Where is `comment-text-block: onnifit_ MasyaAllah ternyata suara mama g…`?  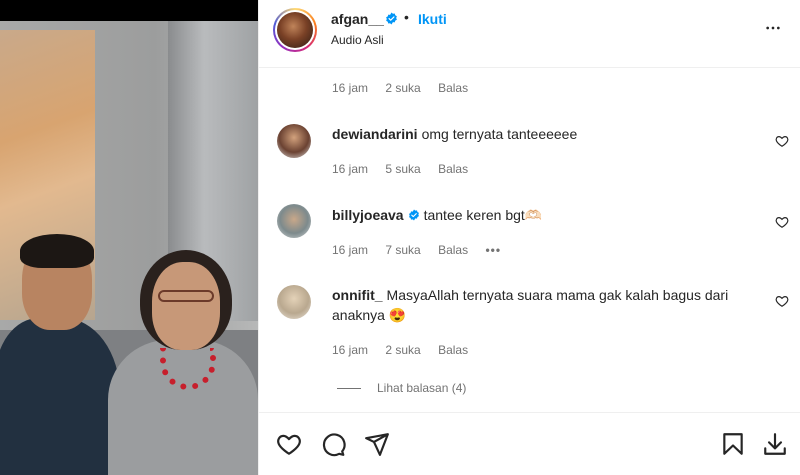
comment-text-block: onnifit_ MasyaAllah ternyata suara mama g… is located at coordinates (542, 305).